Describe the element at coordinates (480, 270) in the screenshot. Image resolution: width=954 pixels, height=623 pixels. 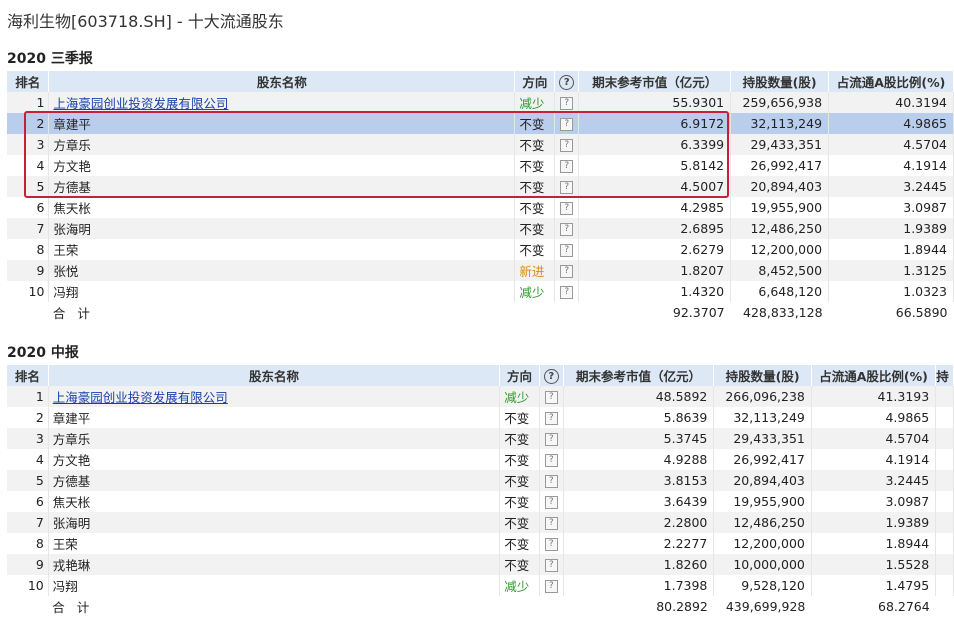
I see `table-row: 9 张悦 新进? 1.8207 8,452,500 1.3125` at that location.